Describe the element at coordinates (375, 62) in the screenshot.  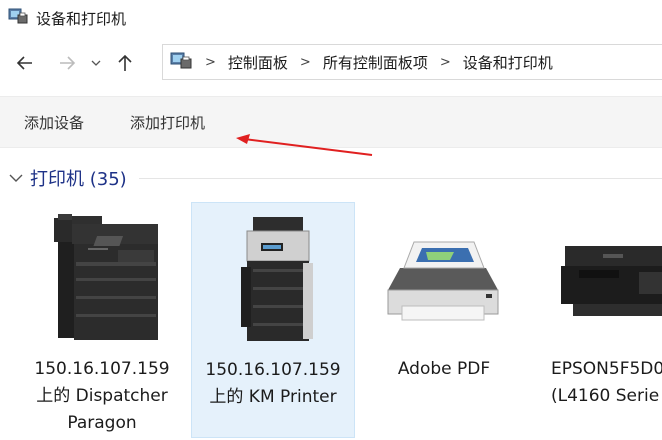
I see `breadcrumb-item: 所有控制面板项` at that location.